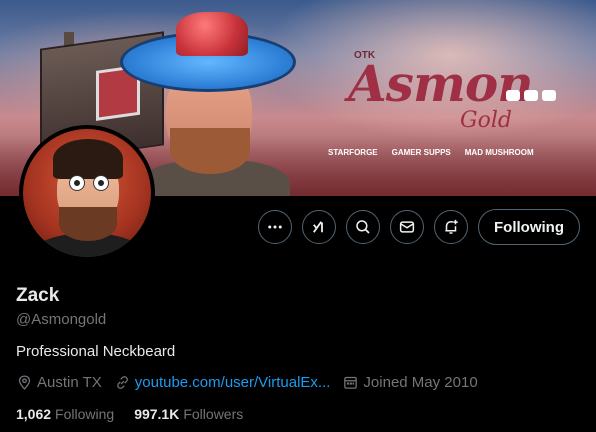 Image resolution: width=596 pixels, height=432 pixels. I want to click on search-profile-button, so click(363, 227).